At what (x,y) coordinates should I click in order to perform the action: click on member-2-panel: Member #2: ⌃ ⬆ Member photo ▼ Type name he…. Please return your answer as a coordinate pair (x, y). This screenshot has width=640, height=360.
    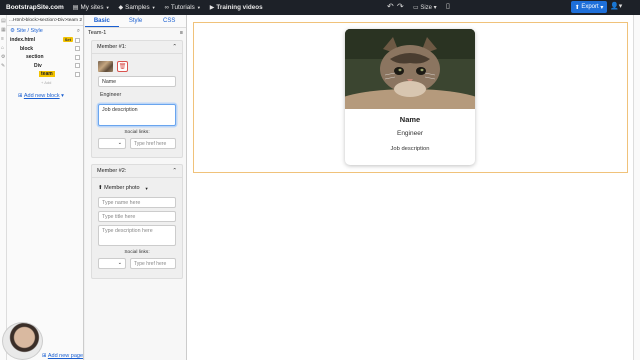
    Looking at the image, I should click on (137, 221).